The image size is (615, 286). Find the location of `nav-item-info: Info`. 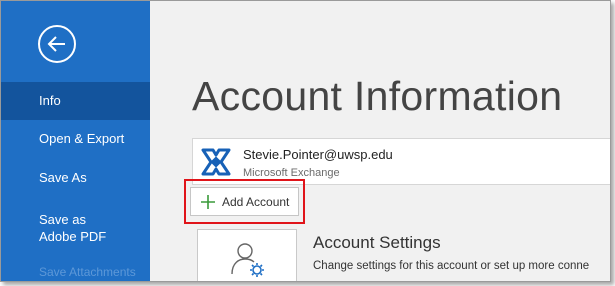

nav-item-info: Info is located at coordinates (75, 101).